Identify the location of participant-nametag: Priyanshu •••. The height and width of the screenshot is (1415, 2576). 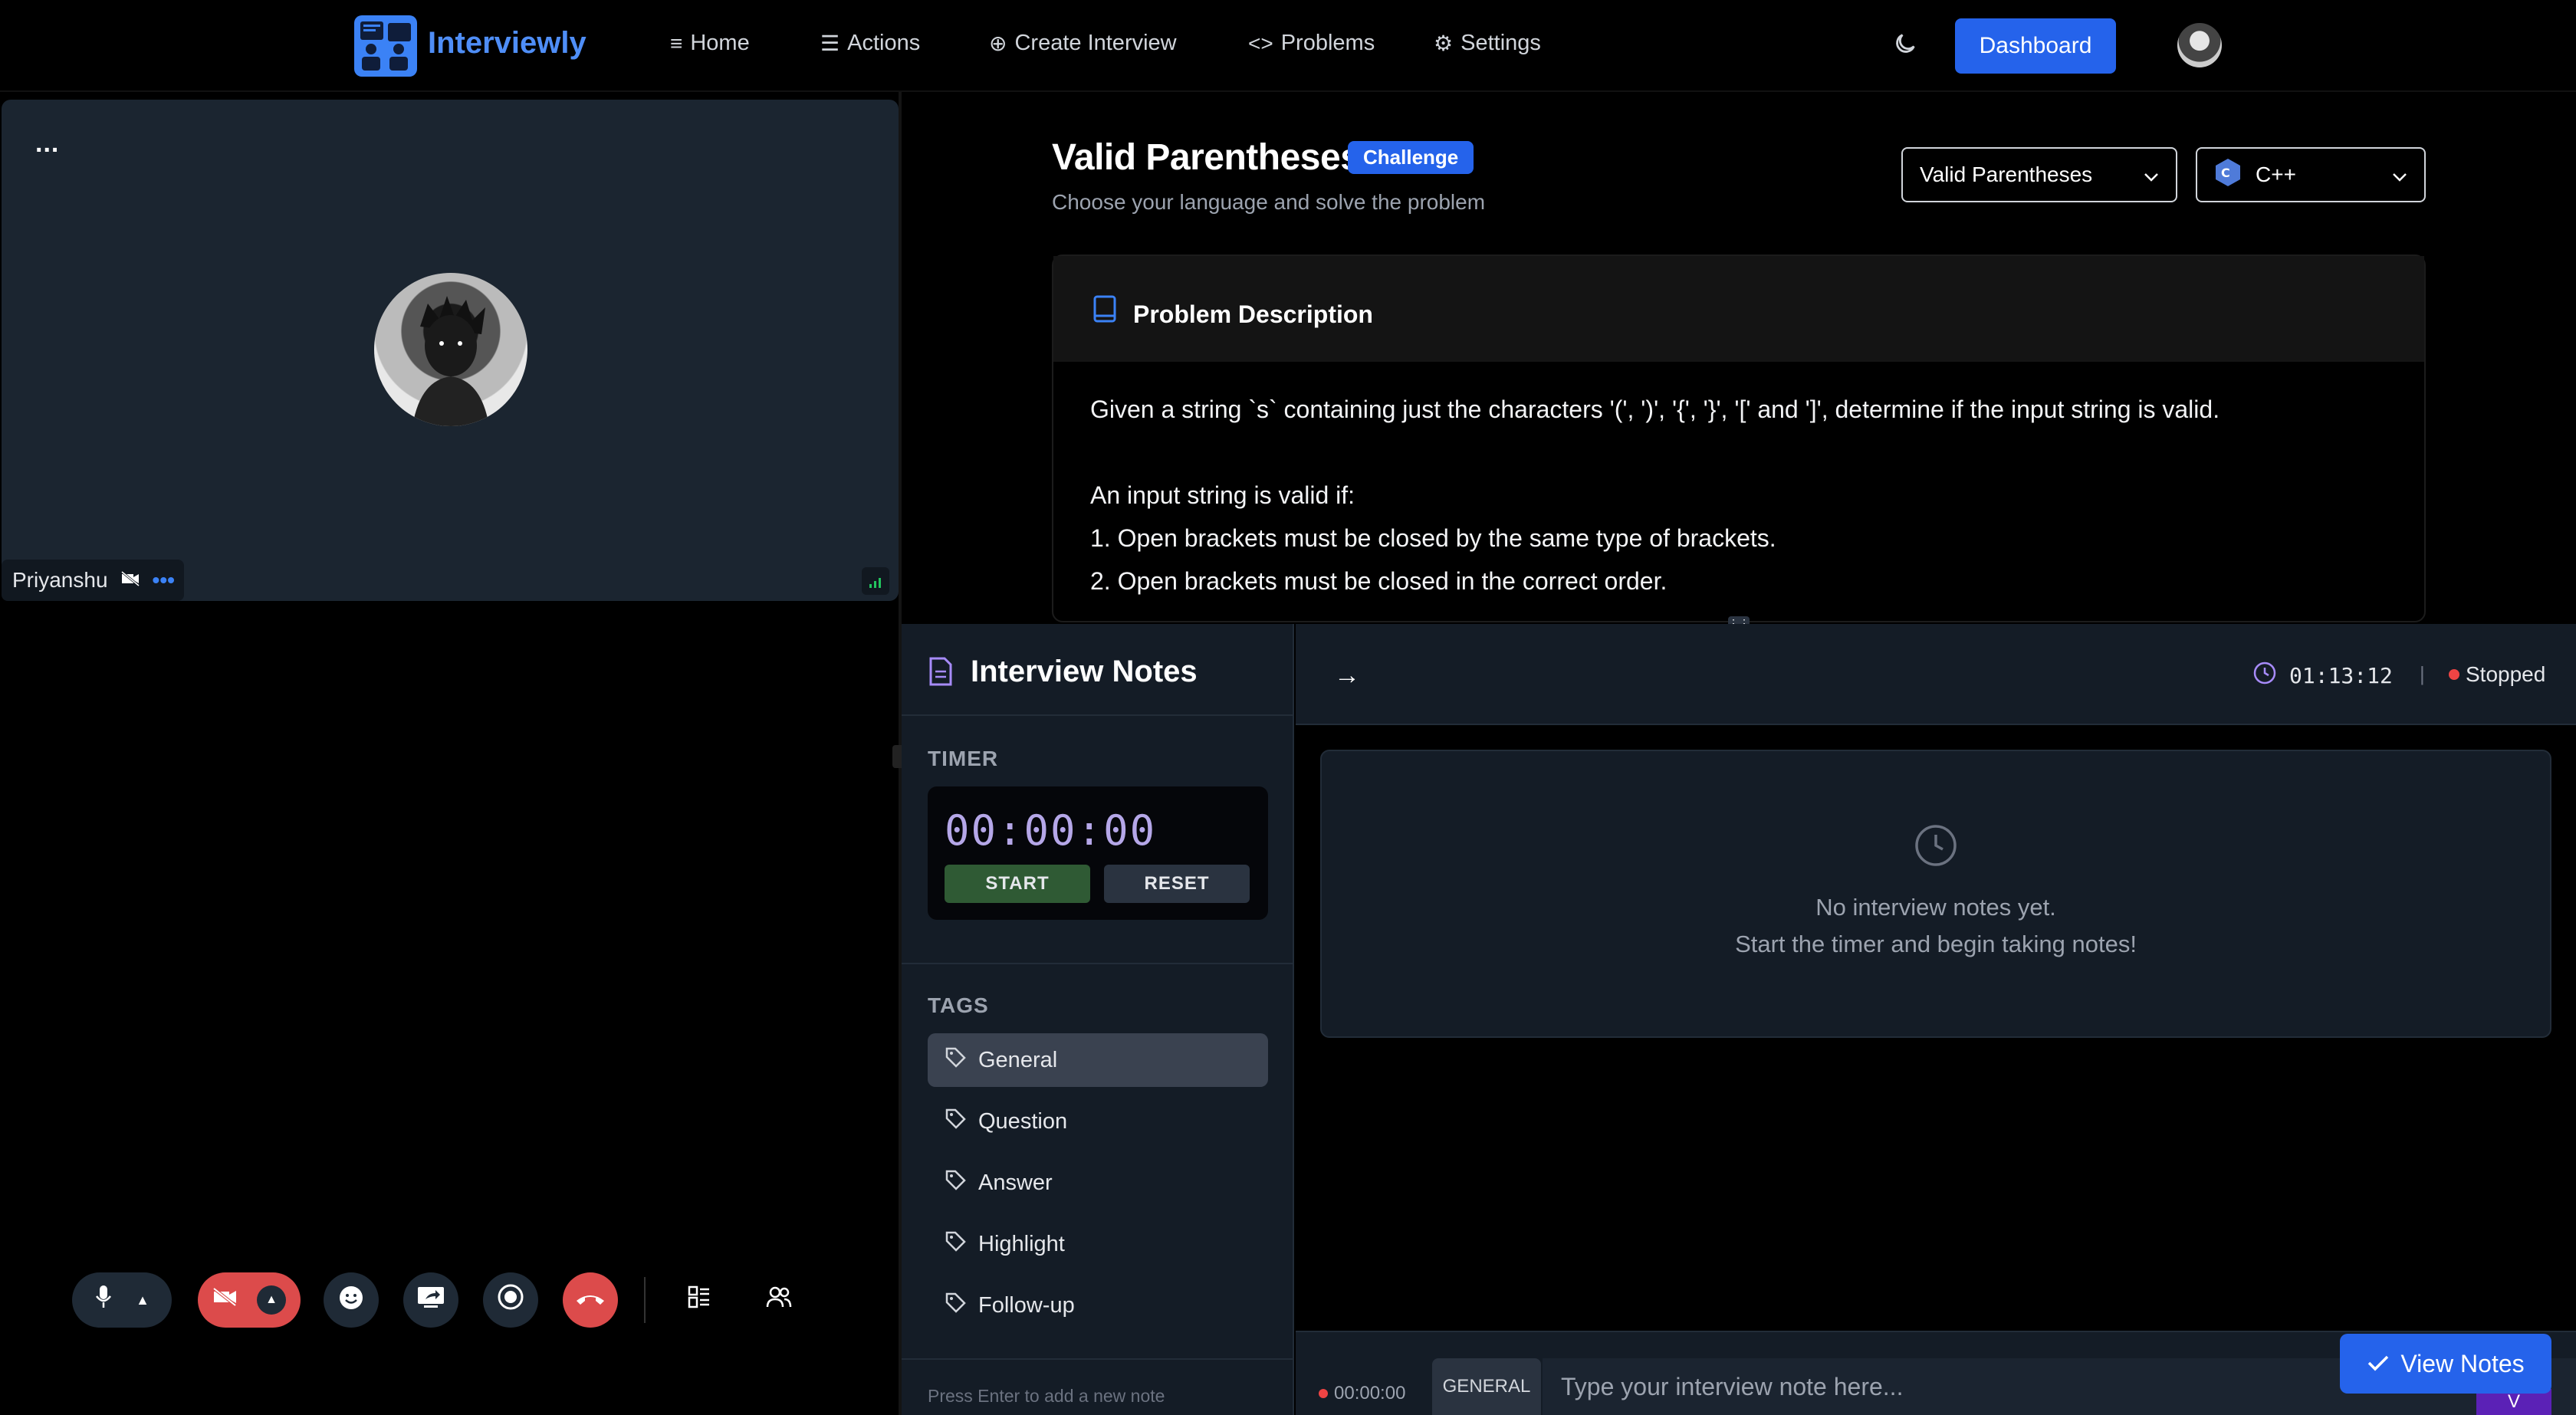
(93, 580).